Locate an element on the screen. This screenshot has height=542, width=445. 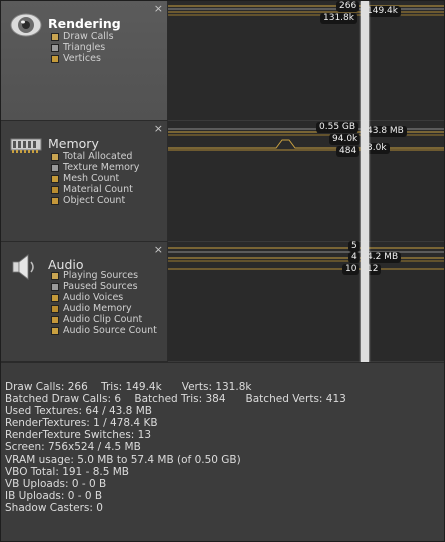
legend-label: Texture Memory is located at coordinates (101, 167).